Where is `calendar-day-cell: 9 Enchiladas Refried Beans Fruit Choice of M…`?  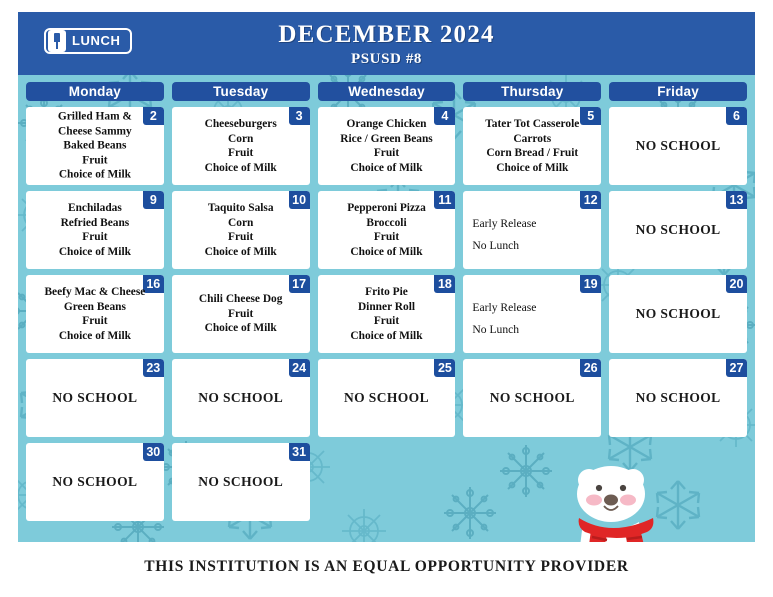 calendar-day-cell: 9 Enchiladas Refried Beans Fruit Choice of M… is located at coordinates (95, 230).